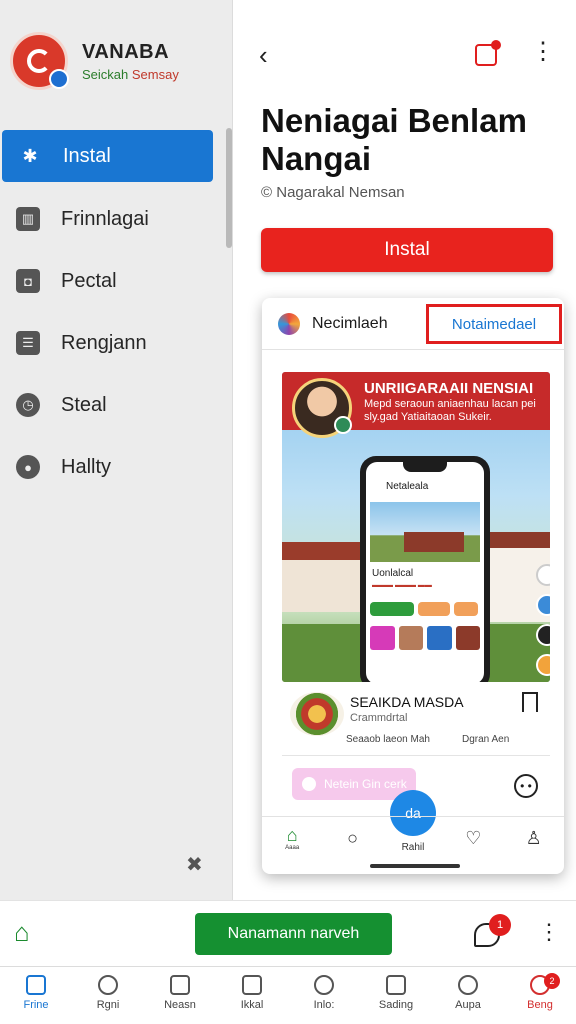 This screenshot has width=576, height=1024. What do you see at coordinates (425, 638) in the screenshot?
I see `phone-thumbnail-row` at bounding box center [425, 638].